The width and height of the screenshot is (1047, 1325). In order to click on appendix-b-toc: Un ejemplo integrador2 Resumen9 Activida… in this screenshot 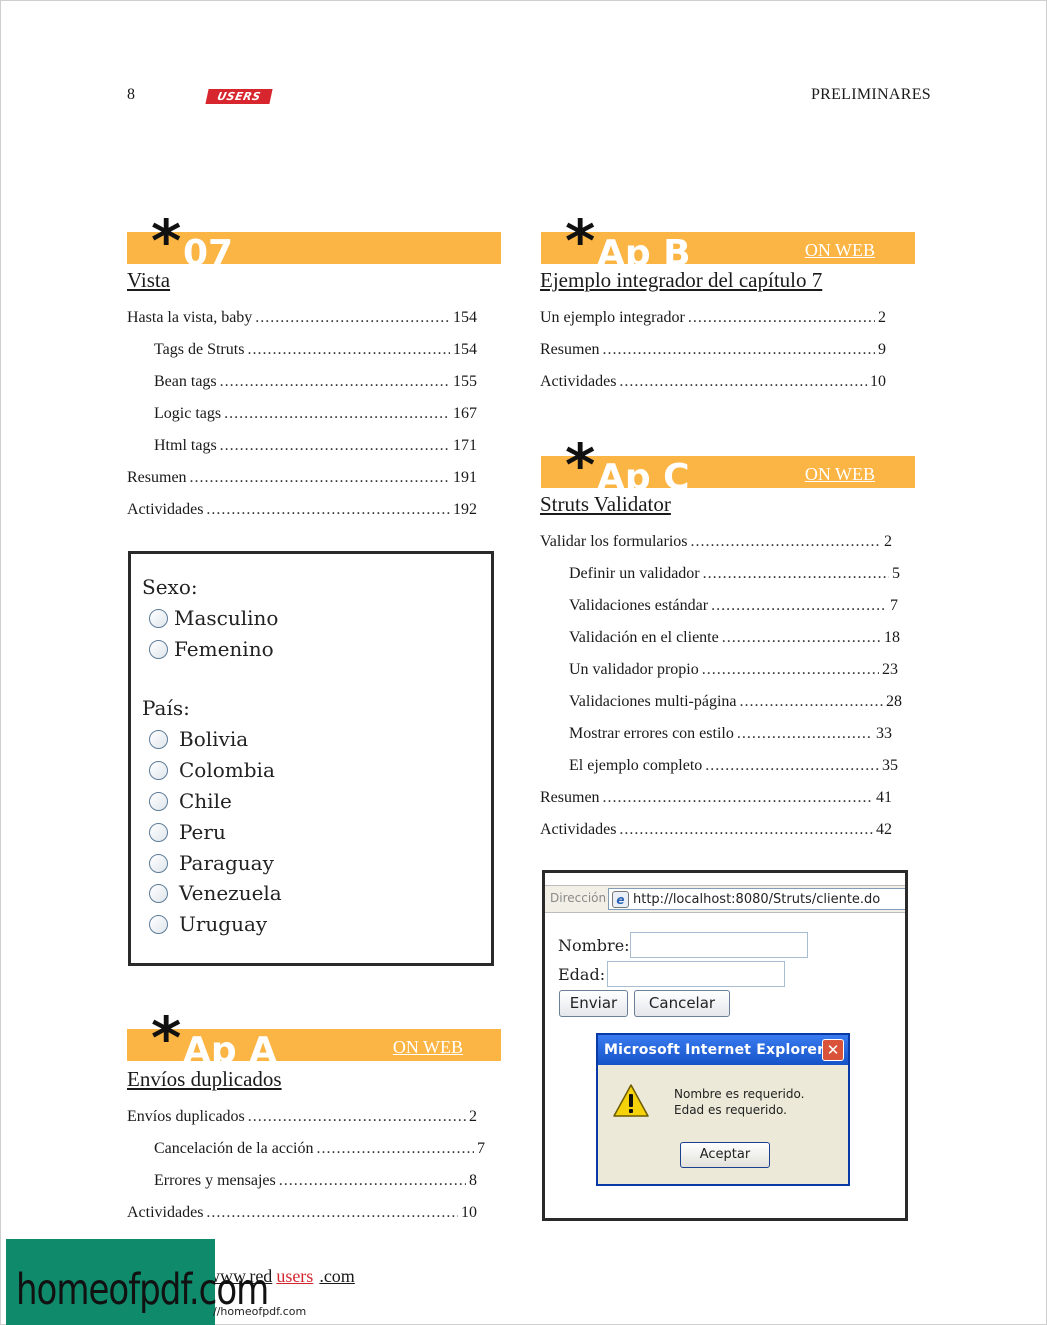, I will do `click(713, 351)`.